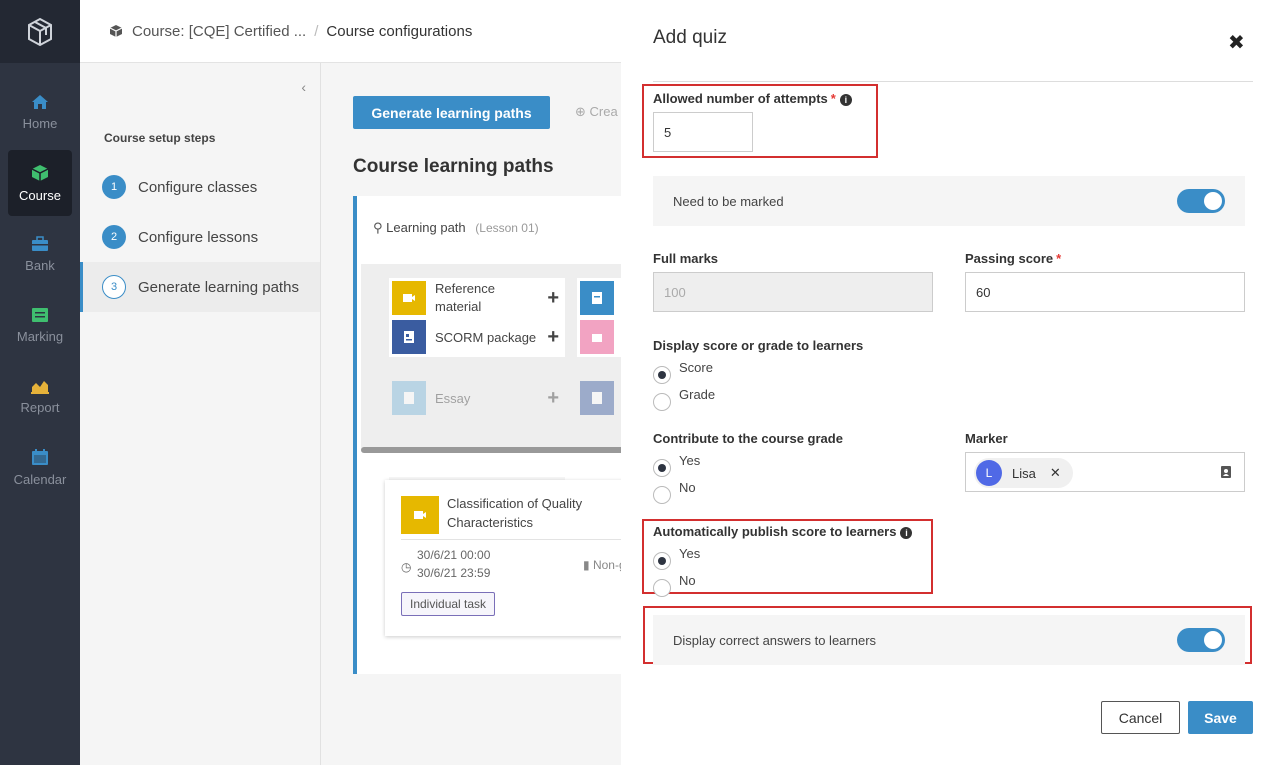 This screenshot has width=1274, height=765. Describe the element at coordinates (728, 201) in the screenshot. I see `need-marked-label: Need to be marked` at that location.